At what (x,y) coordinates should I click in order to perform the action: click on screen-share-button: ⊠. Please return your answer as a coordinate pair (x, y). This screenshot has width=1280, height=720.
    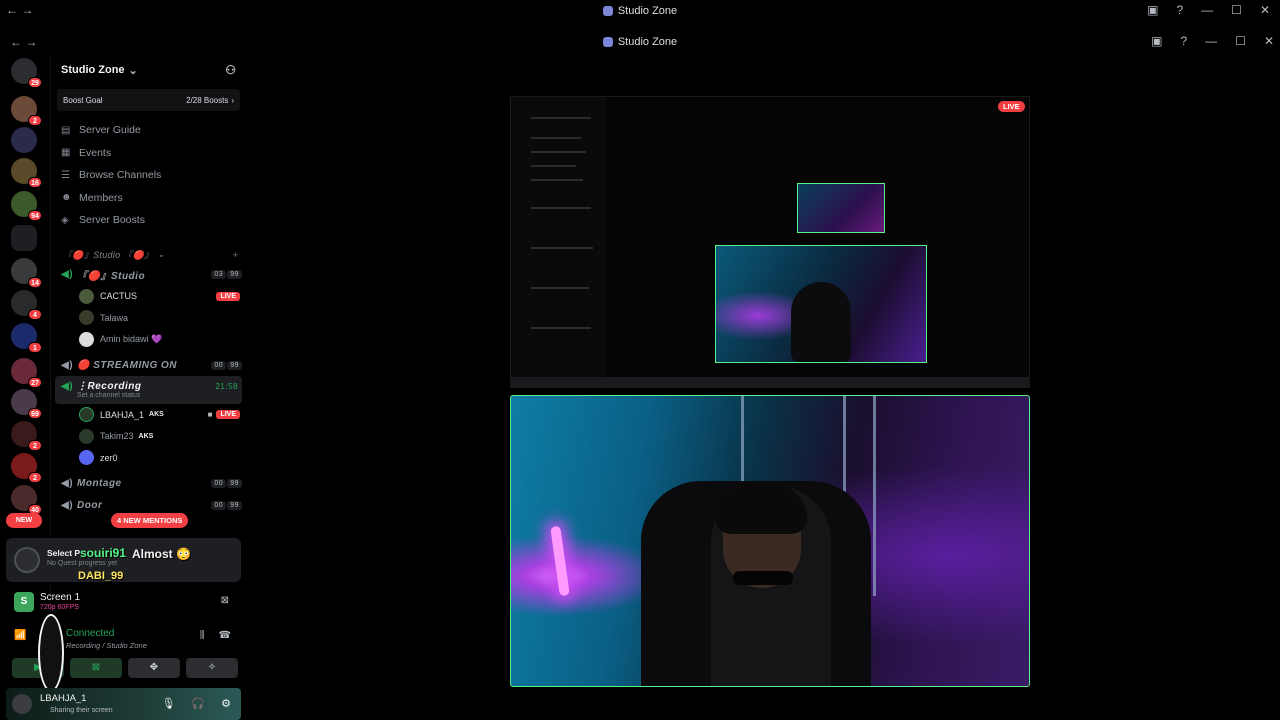
    Looking at the image, I should click on (96, 668).